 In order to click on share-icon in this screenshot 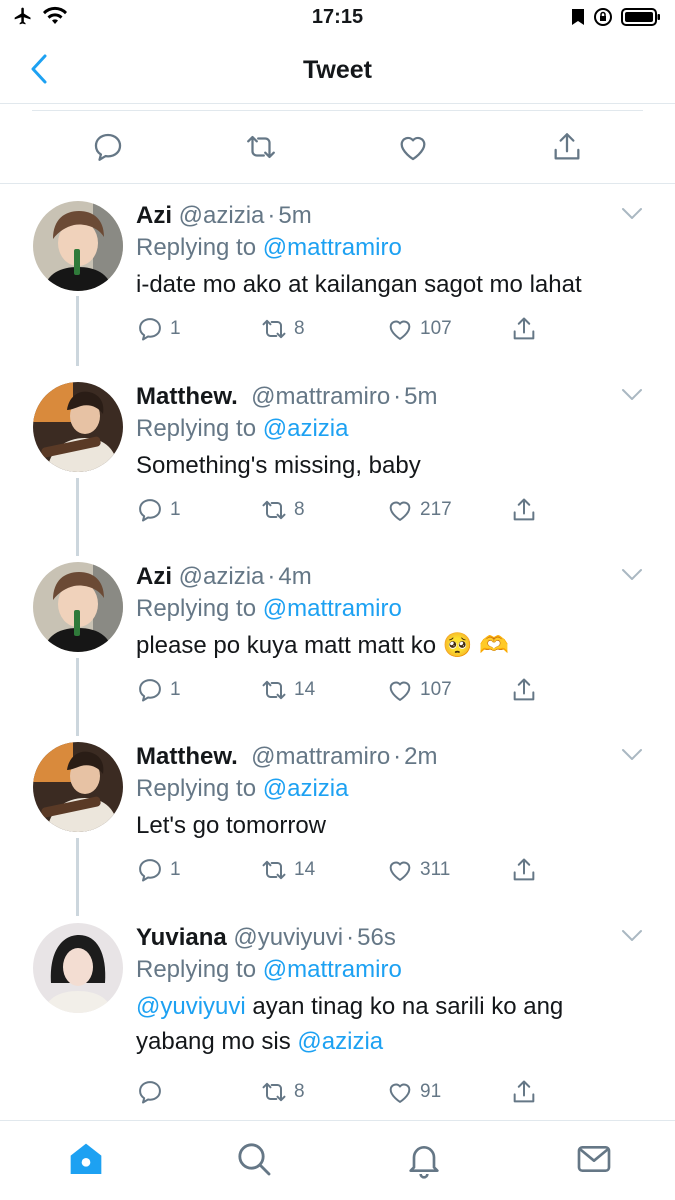, I will do `click(524, 509)`.